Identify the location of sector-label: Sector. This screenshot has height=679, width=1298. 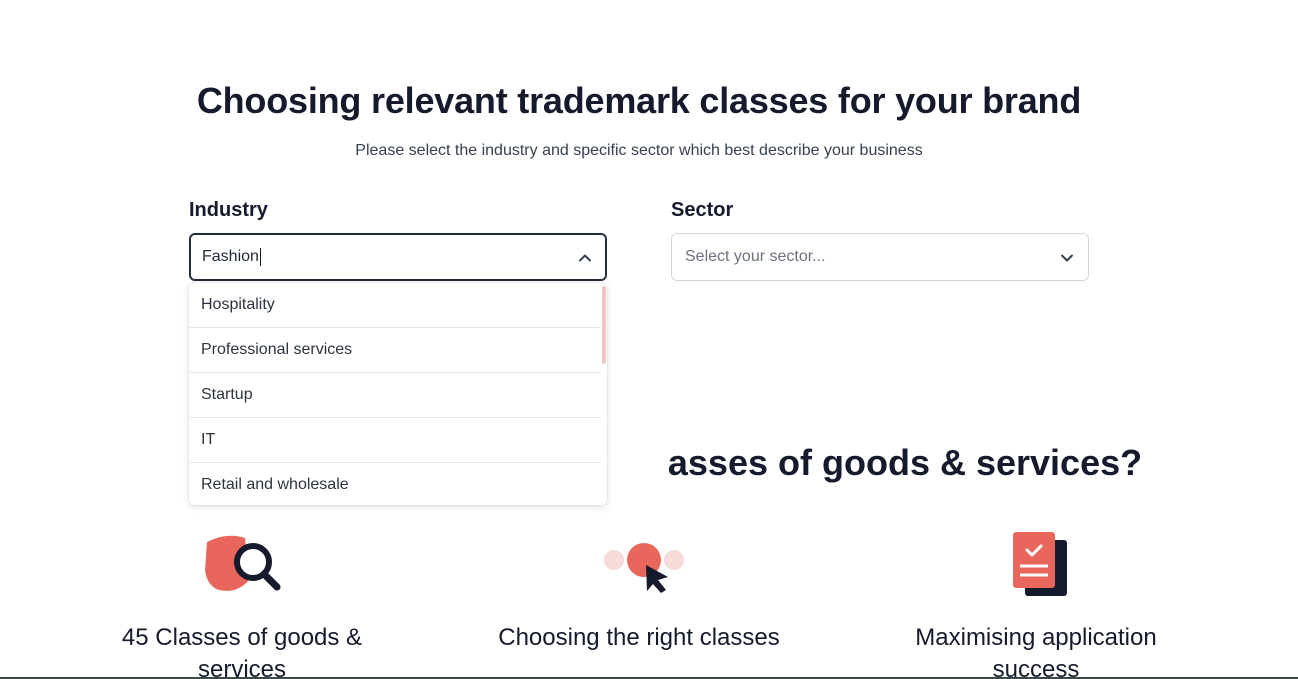
(702, 210).